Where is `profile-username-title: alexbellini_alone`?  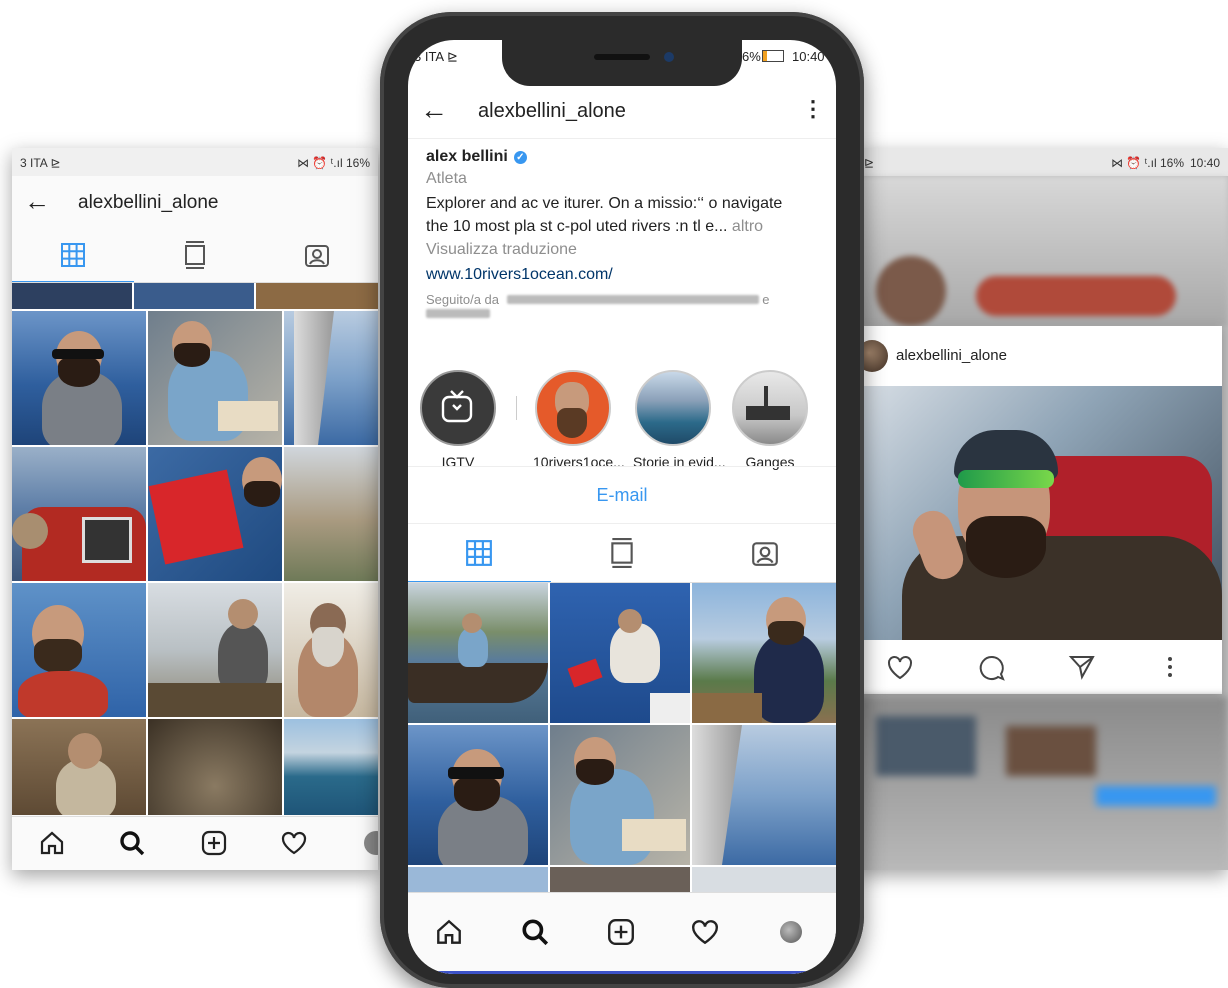
profile-username-title: alexbellini_alone is located at coordinates (148, 202).